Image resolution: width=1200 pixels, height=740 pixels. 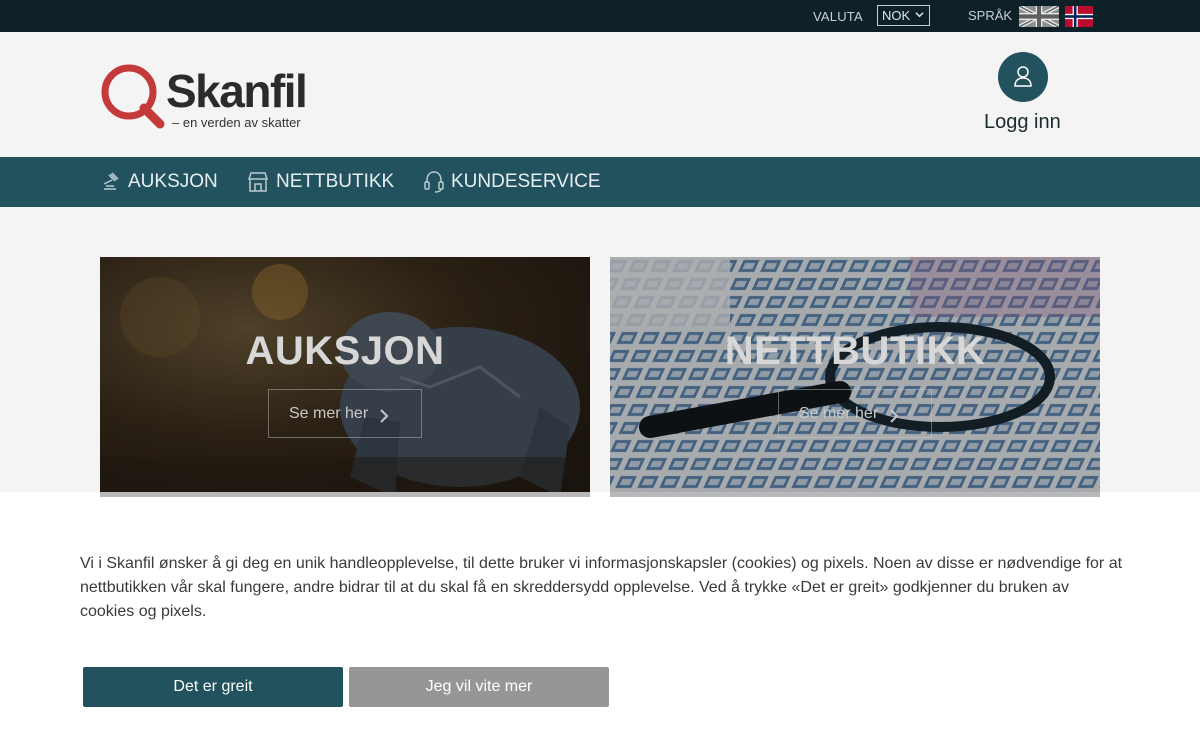 I want to click on nav-label-auksjon: AUKSJON, so click(x=173, y=181).